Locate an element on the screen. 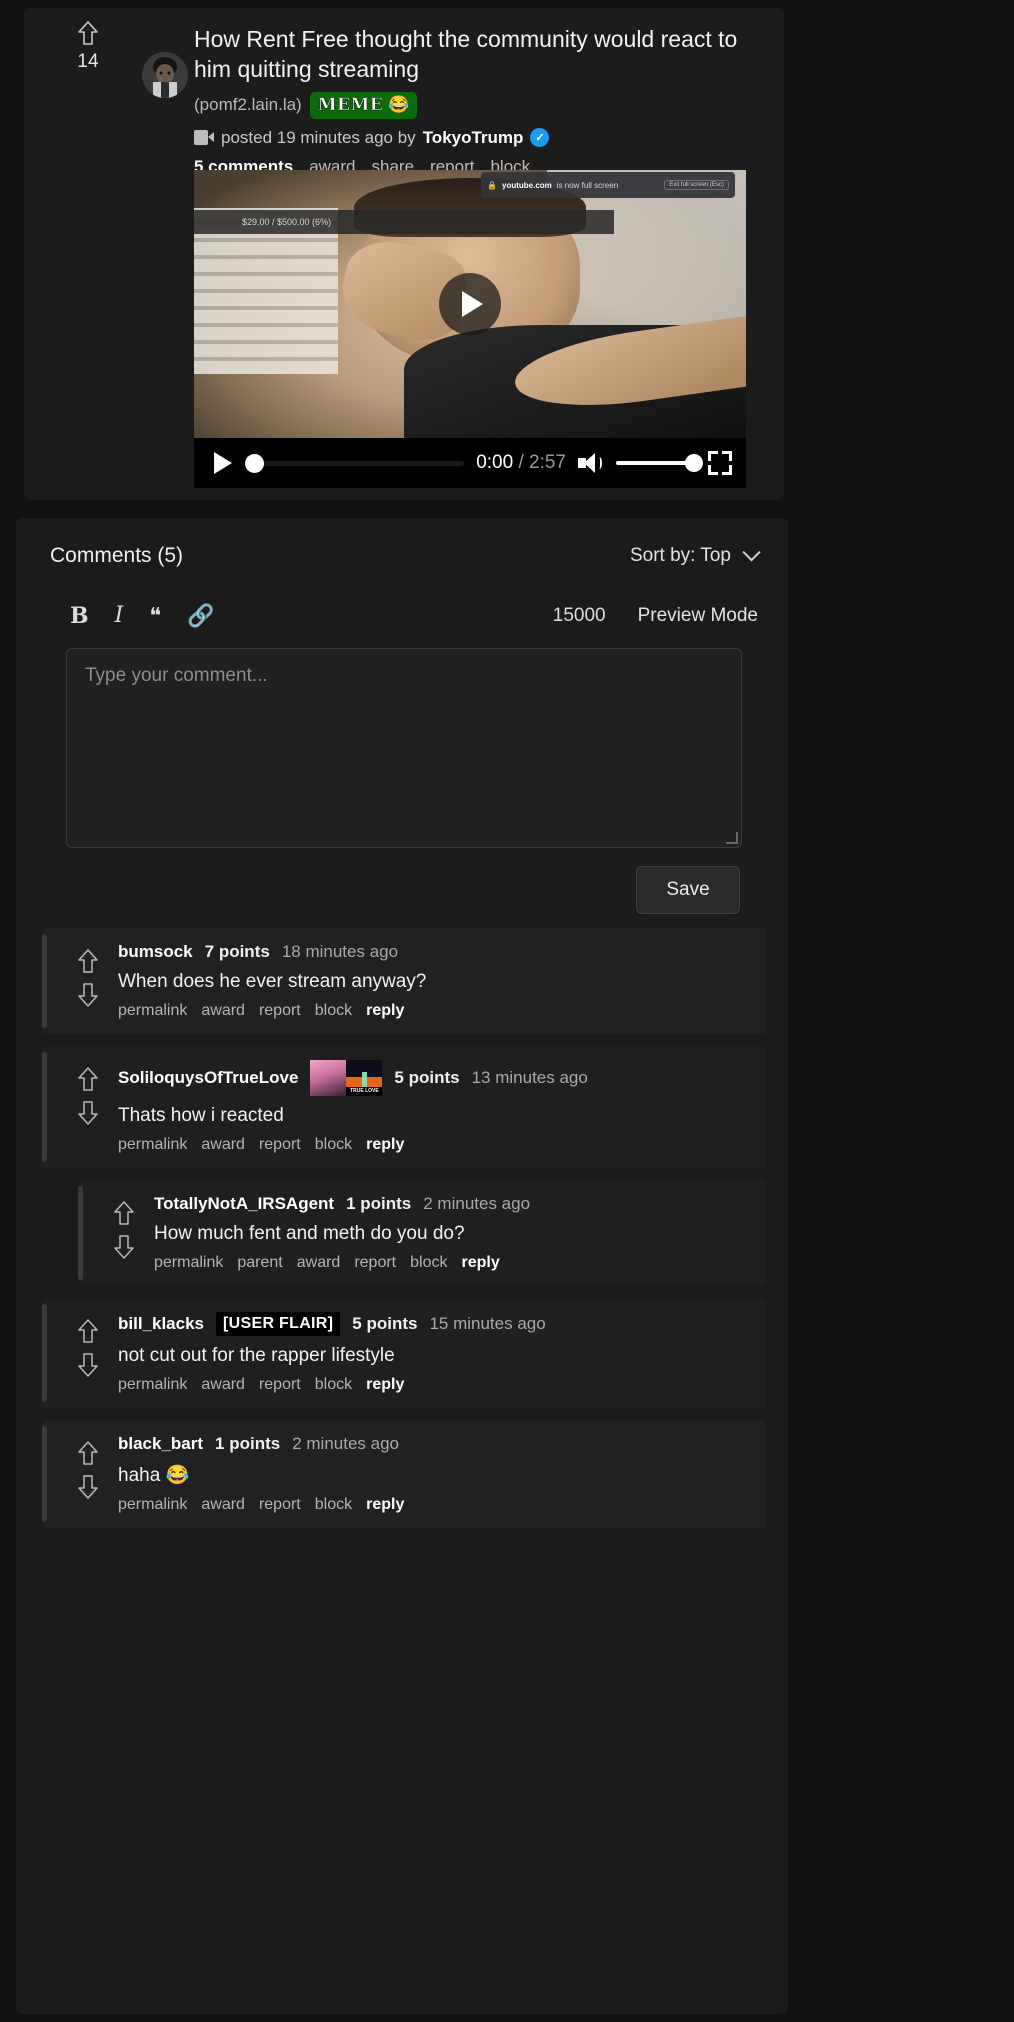 The width and height of the screenshot is (1014, 2022). comment-author: bill_klacks is located at coordinates (161, 1324).